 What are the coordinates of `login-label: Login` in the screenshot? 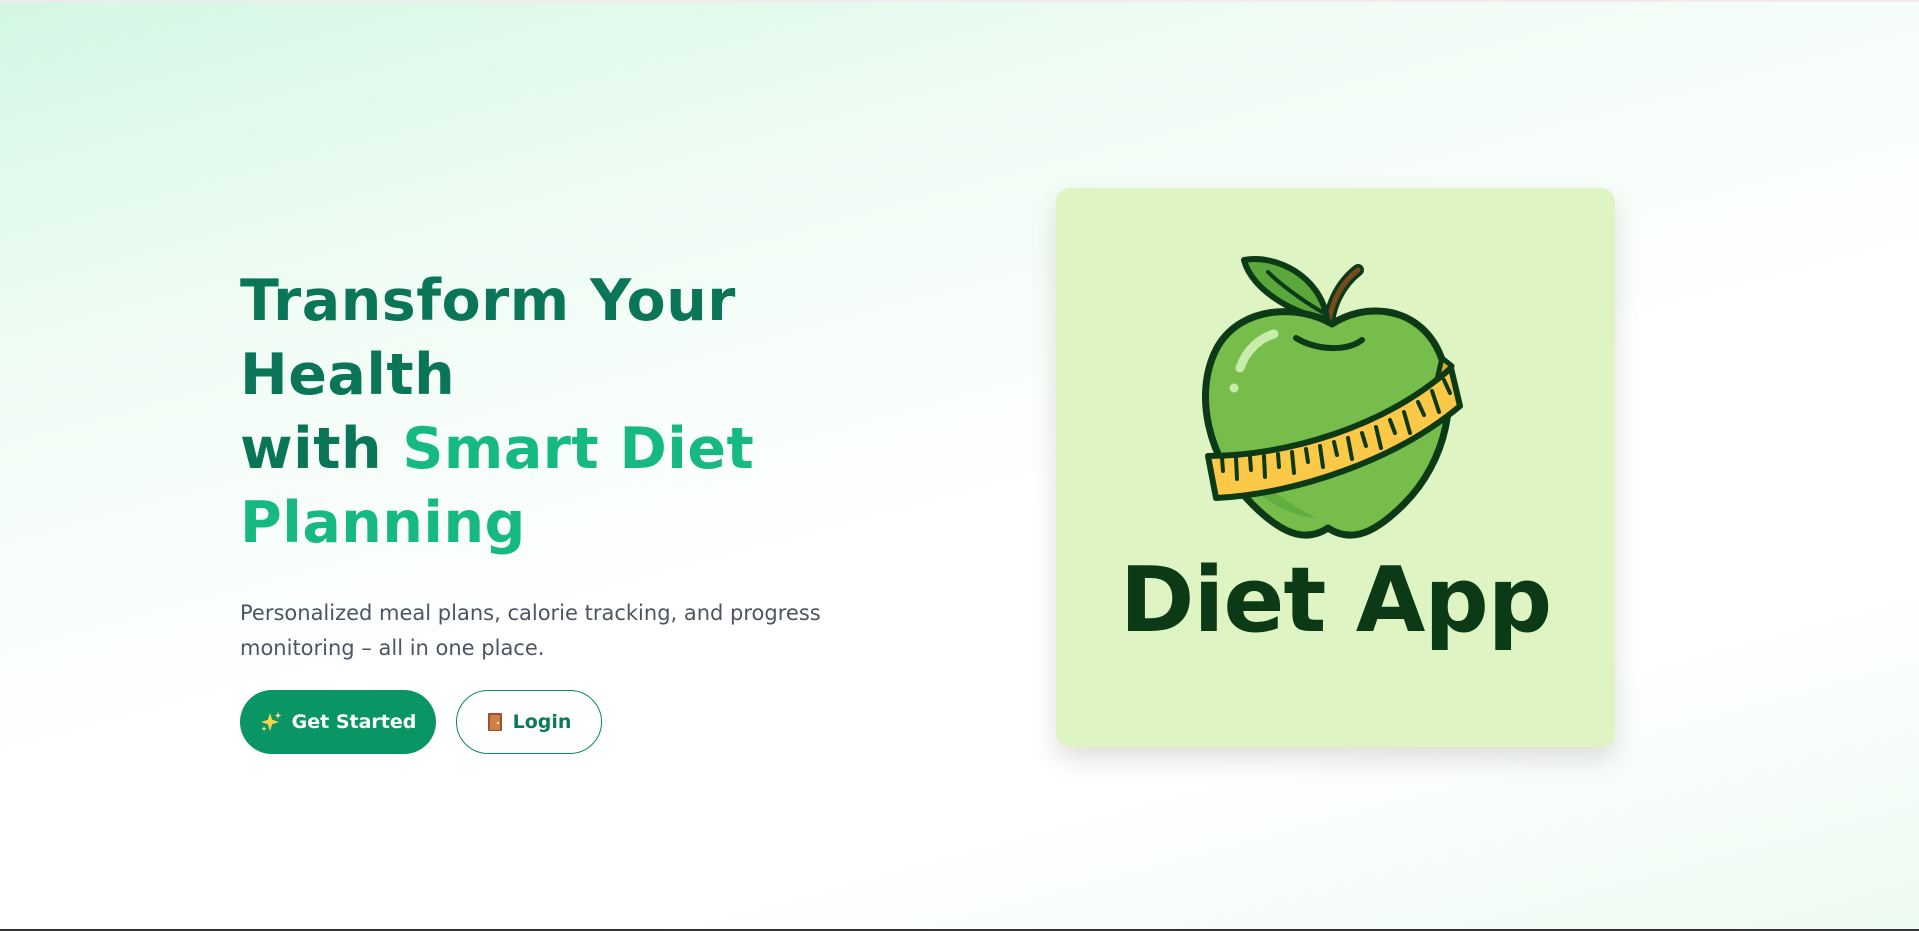 It's located at (542, 722).